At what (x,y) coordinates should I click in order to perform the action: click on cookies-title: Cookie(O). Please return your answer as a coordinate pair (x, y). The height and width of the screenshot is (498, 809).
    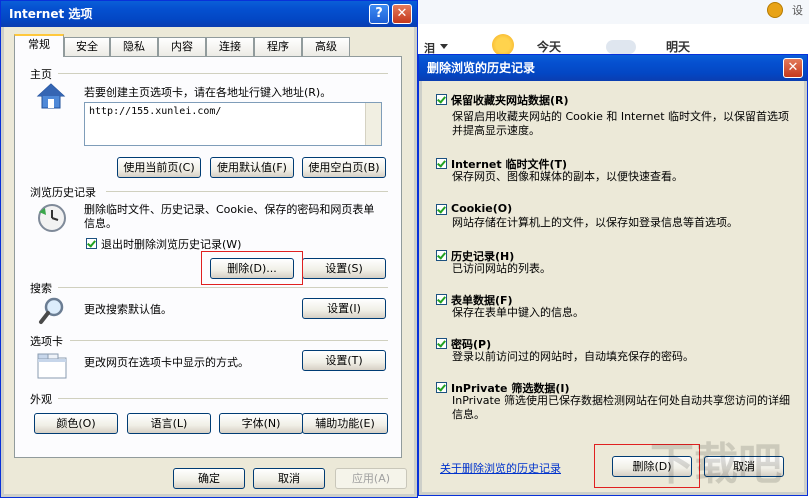
    Looking at the image, I should click on (481, 208).